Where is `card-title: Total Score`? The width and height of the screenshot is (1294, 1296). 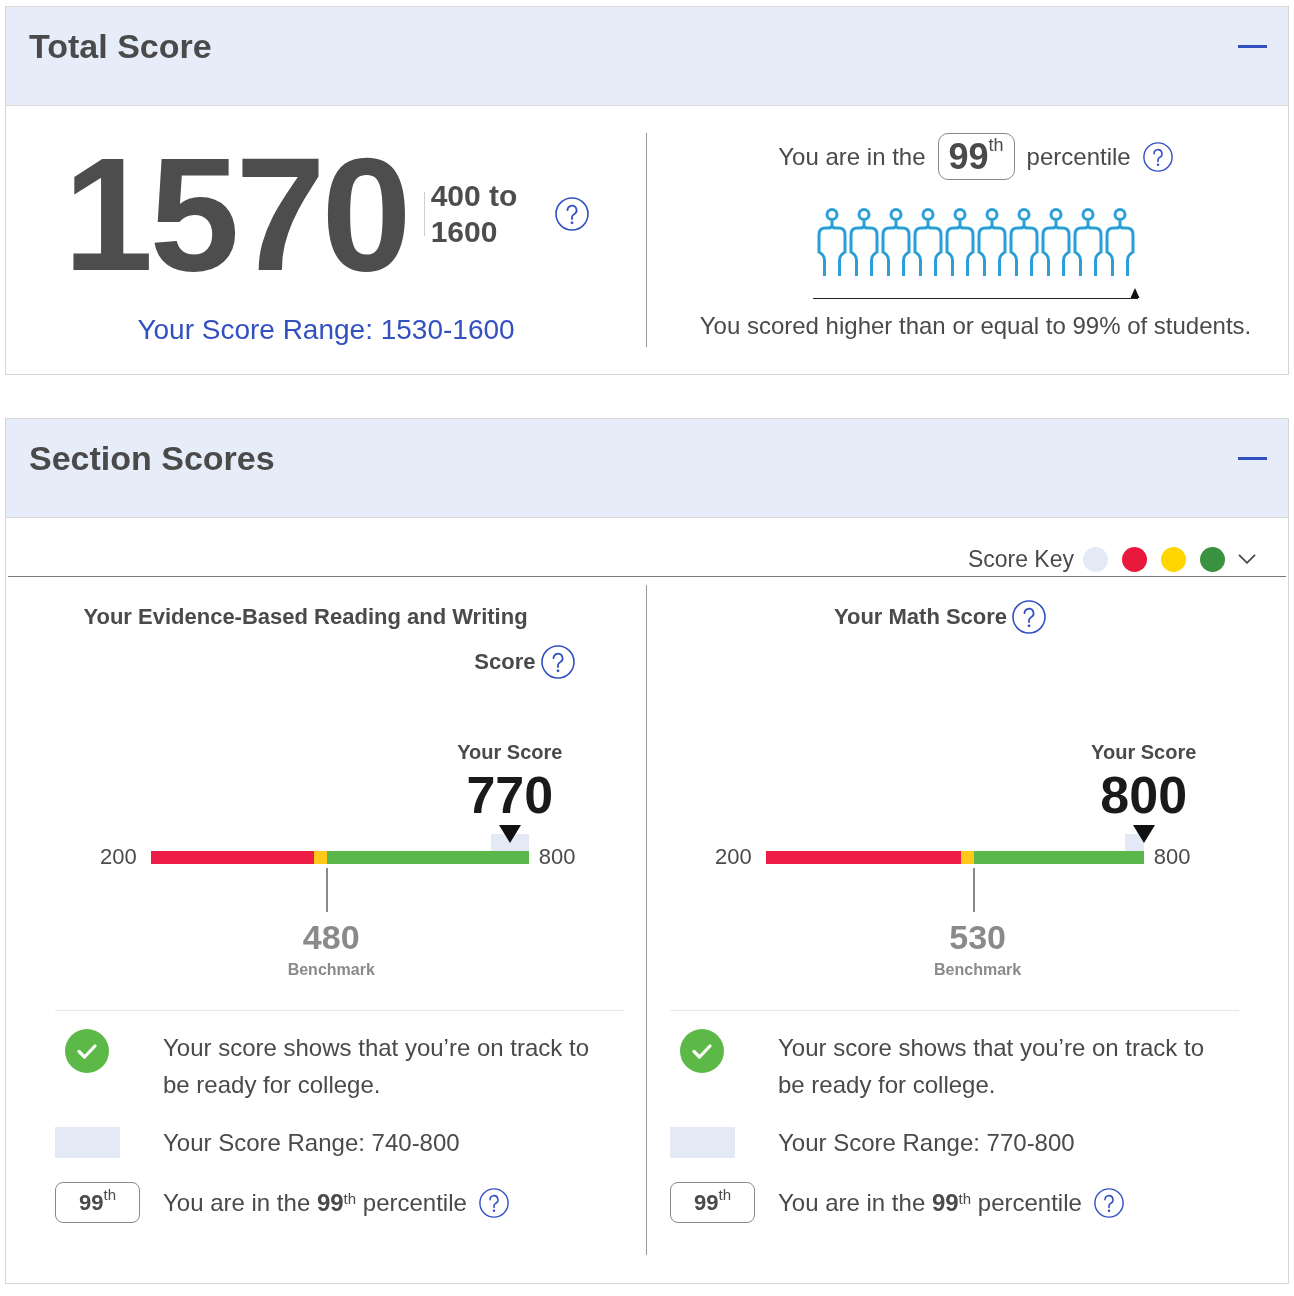
card-title: Total Score is located at coordinates (120, 46).